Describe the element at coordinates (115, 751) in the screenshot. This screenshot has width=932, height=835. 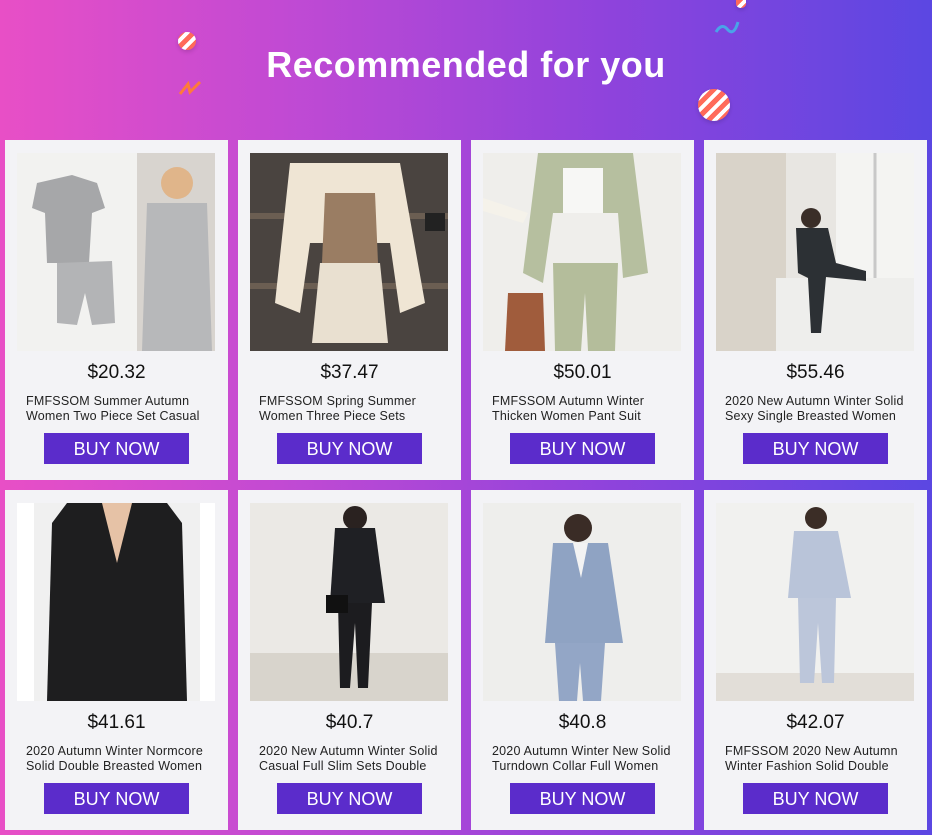
I see `product-name-line1: 2020 Autumn Winter Normcore` at that location.